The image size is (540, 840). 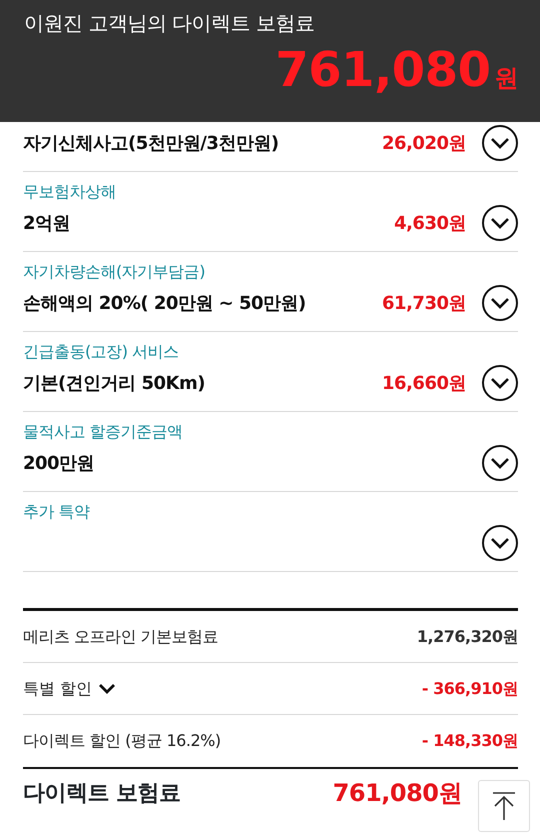 I want to click on summary-amount: - 148,330원, so click(x=470, y=741).